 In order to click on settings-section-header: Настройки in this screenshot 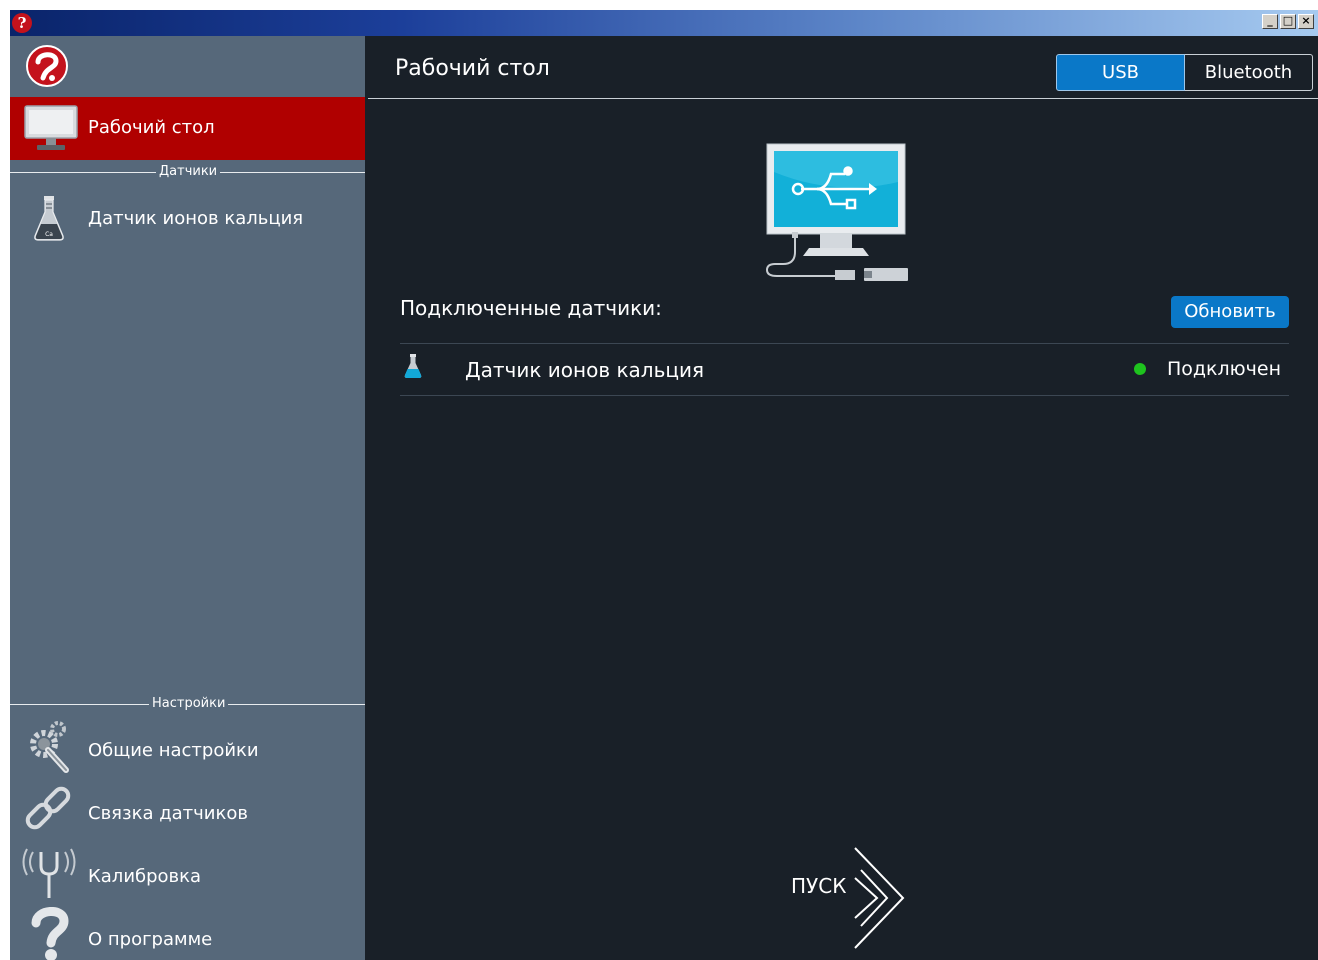, I will do `click(187, 704)`.